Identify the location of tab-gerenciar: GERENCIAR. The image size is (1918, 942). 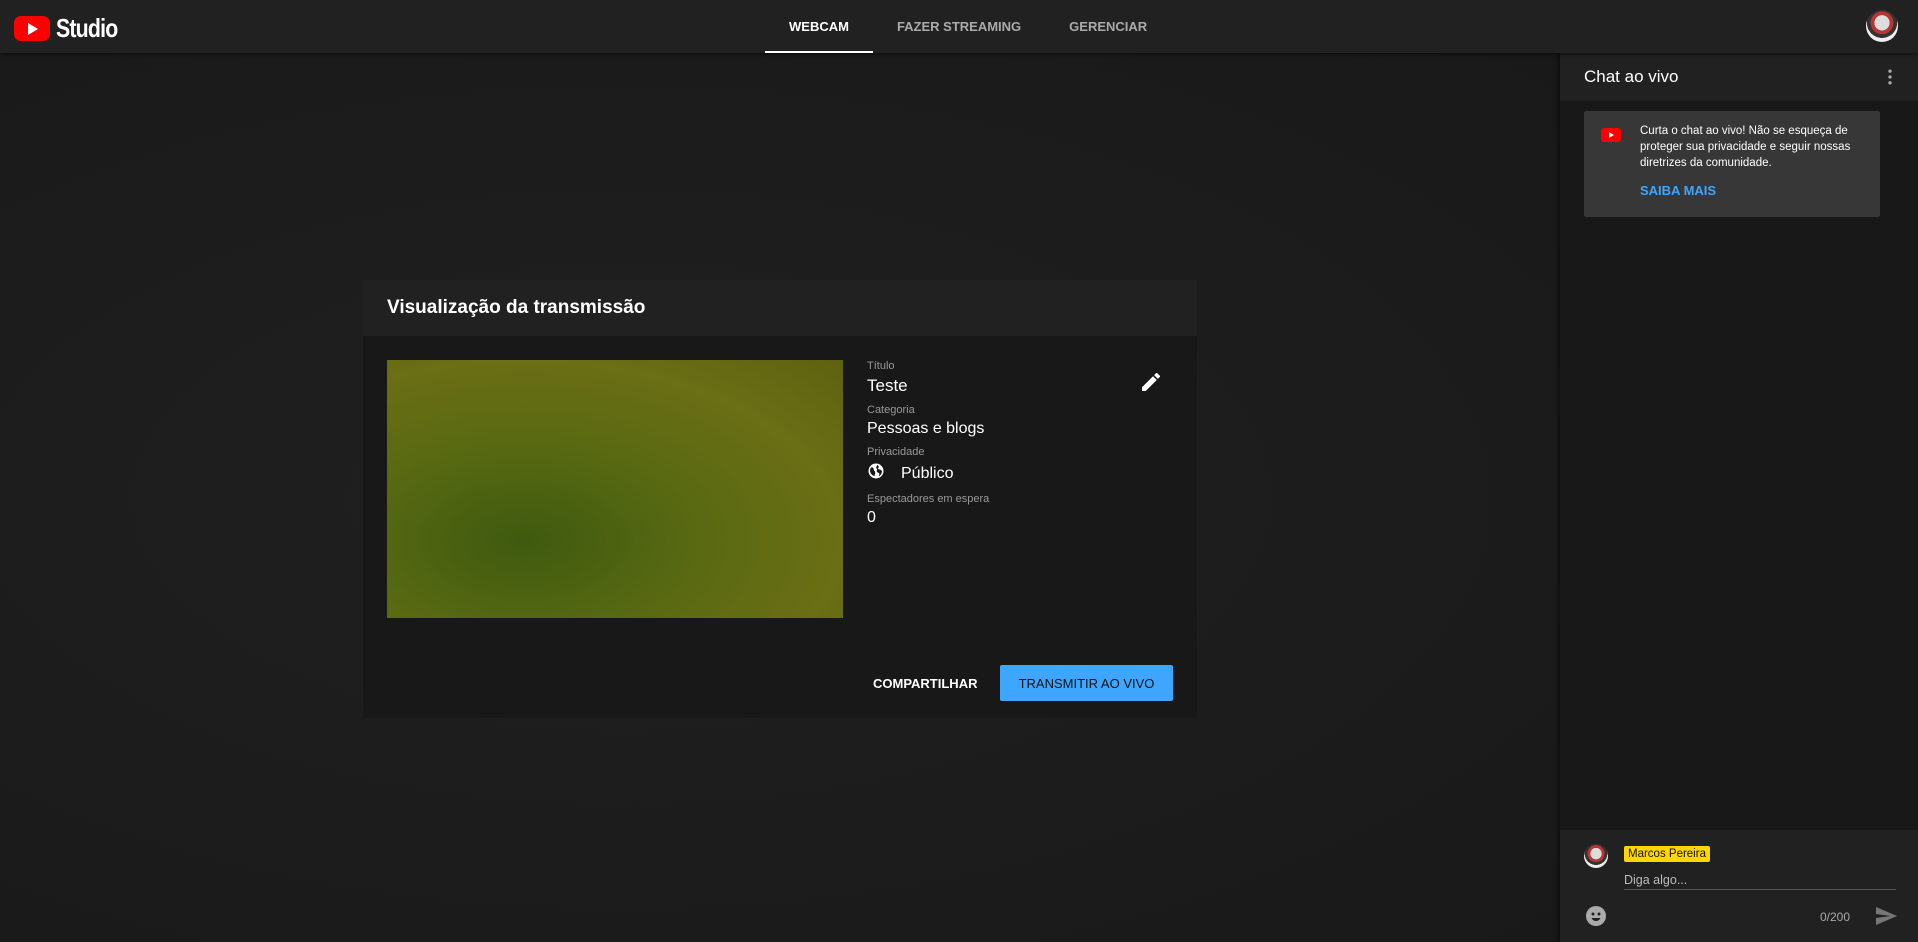
(1108, 26).